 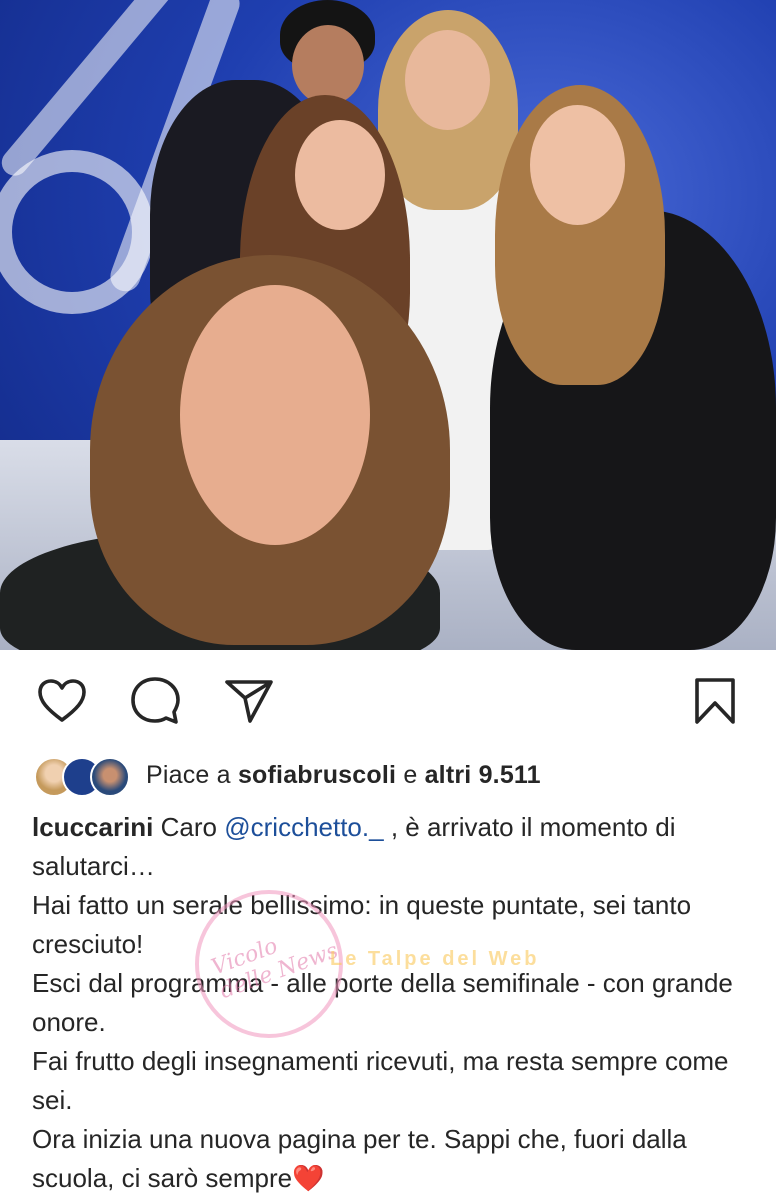 I want to click on likes-row: Piace a sofiabruscoli e altri 9.511, so click(x=287, y=775).